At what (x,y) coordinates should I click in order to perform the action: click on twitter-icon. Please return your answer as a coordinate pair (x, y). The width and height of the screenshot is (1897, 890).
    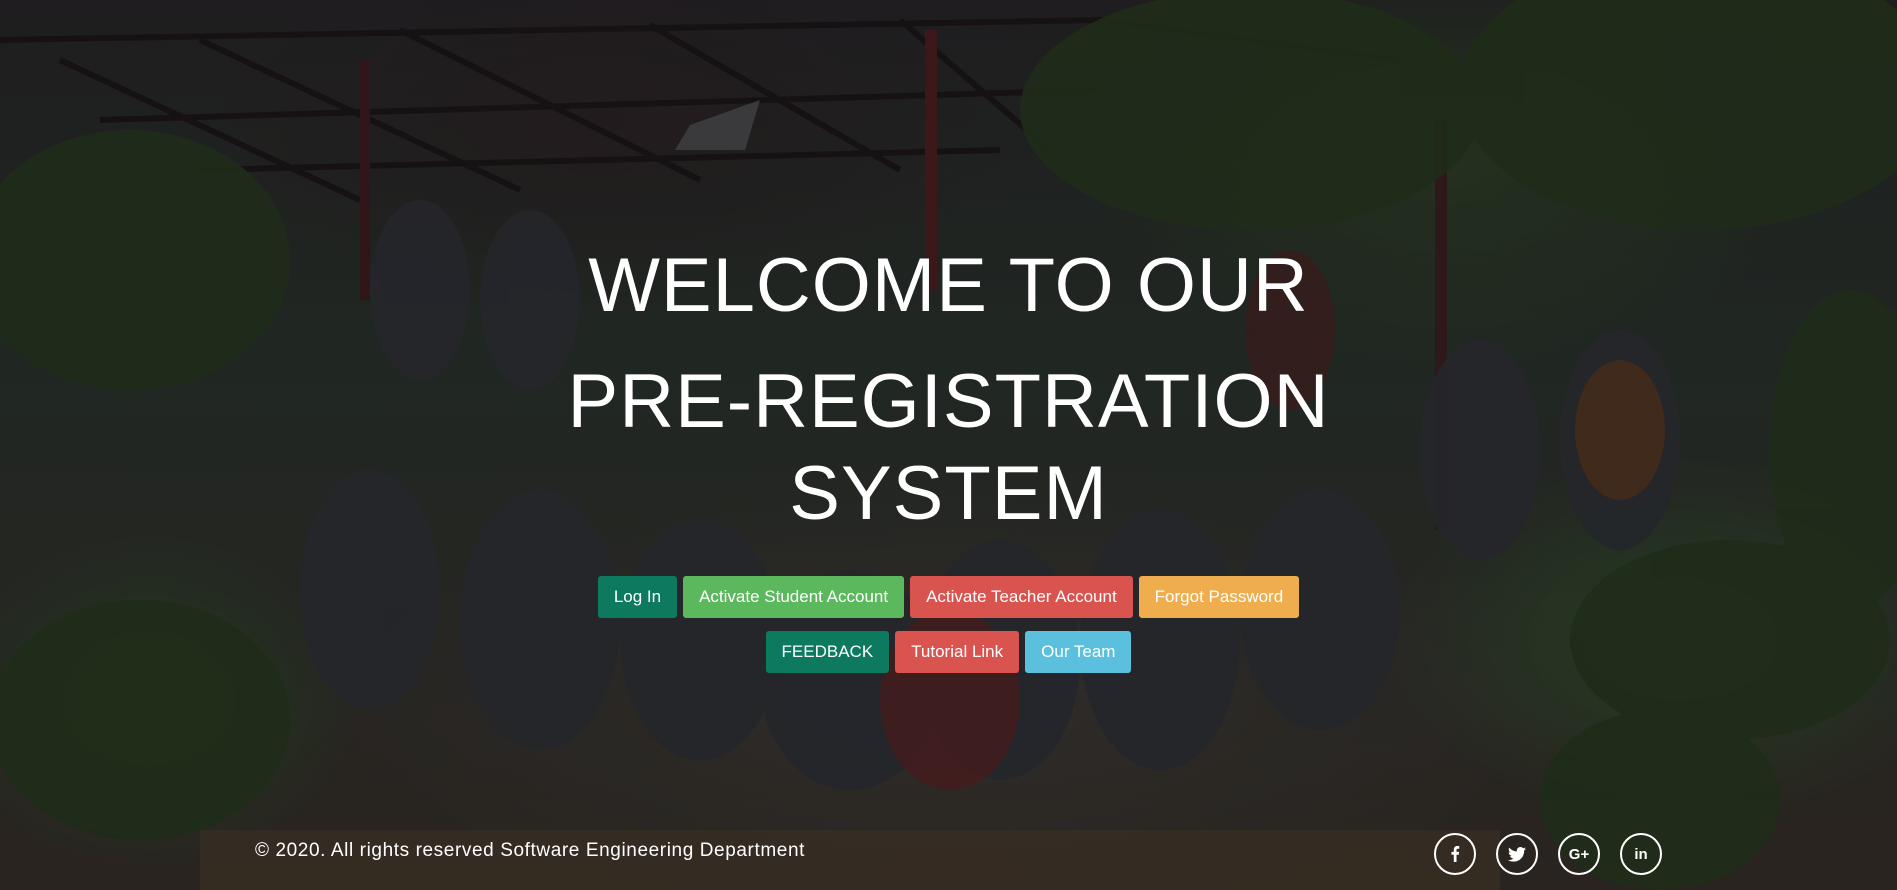
    Looking at the image, I should click on (1517, 854).